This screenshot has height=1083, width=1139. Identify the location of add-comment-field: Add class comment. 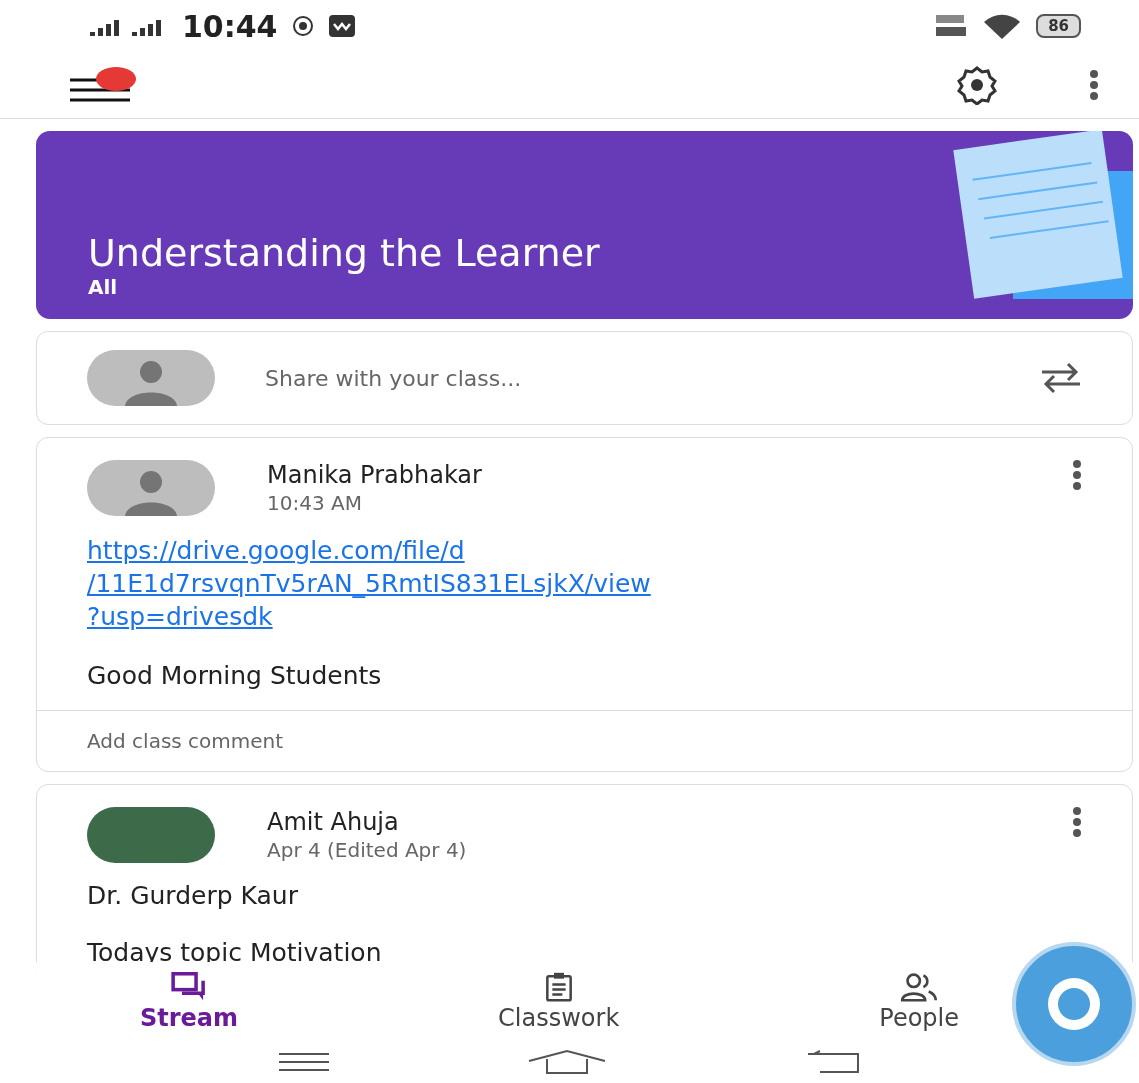
(584, 740).